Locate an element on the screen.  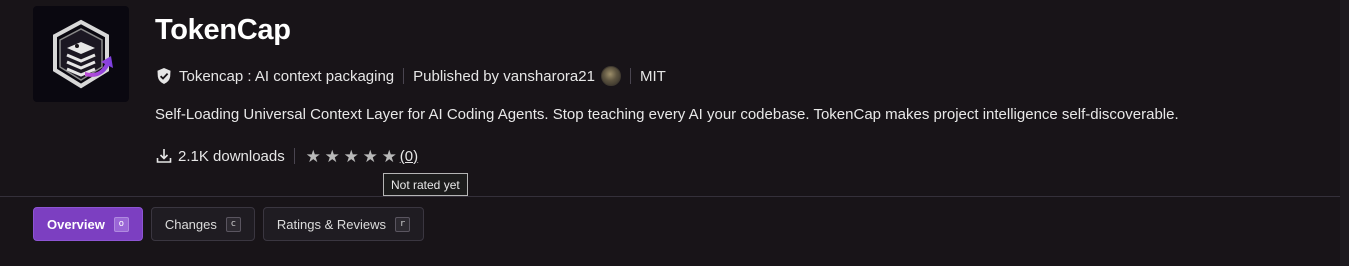
tab-ratings-reviews: Ratings & Reviews r is located at coordinates (343, 224).